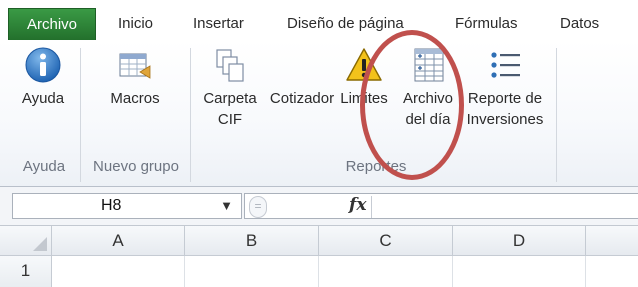 The width and height of the screenshot is (638, 287). I want to click on tab-formulas: Fórmulas, so click(486, 24).